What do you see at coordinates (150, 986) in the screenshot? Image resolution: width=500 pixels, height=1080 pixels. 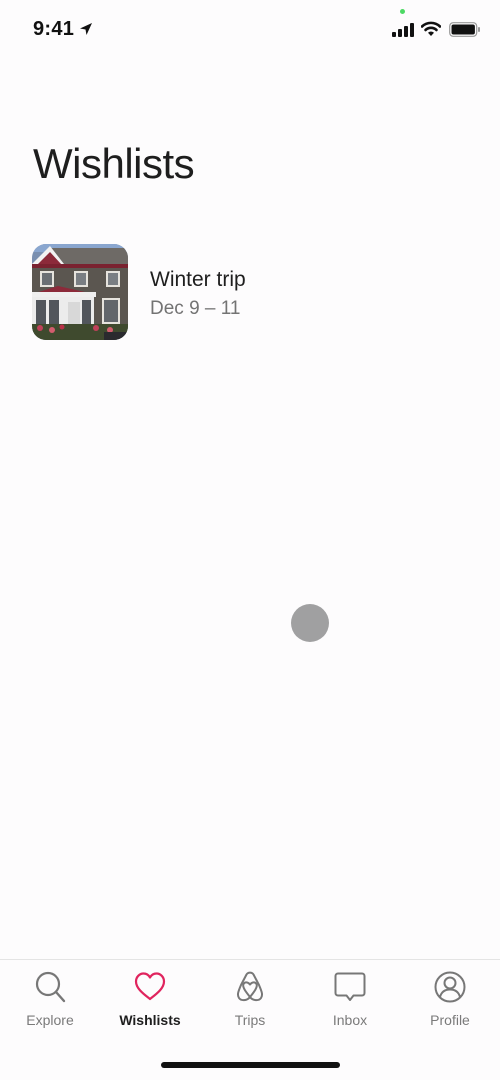 I see `heart-icon` at bounding box center [150, 986].